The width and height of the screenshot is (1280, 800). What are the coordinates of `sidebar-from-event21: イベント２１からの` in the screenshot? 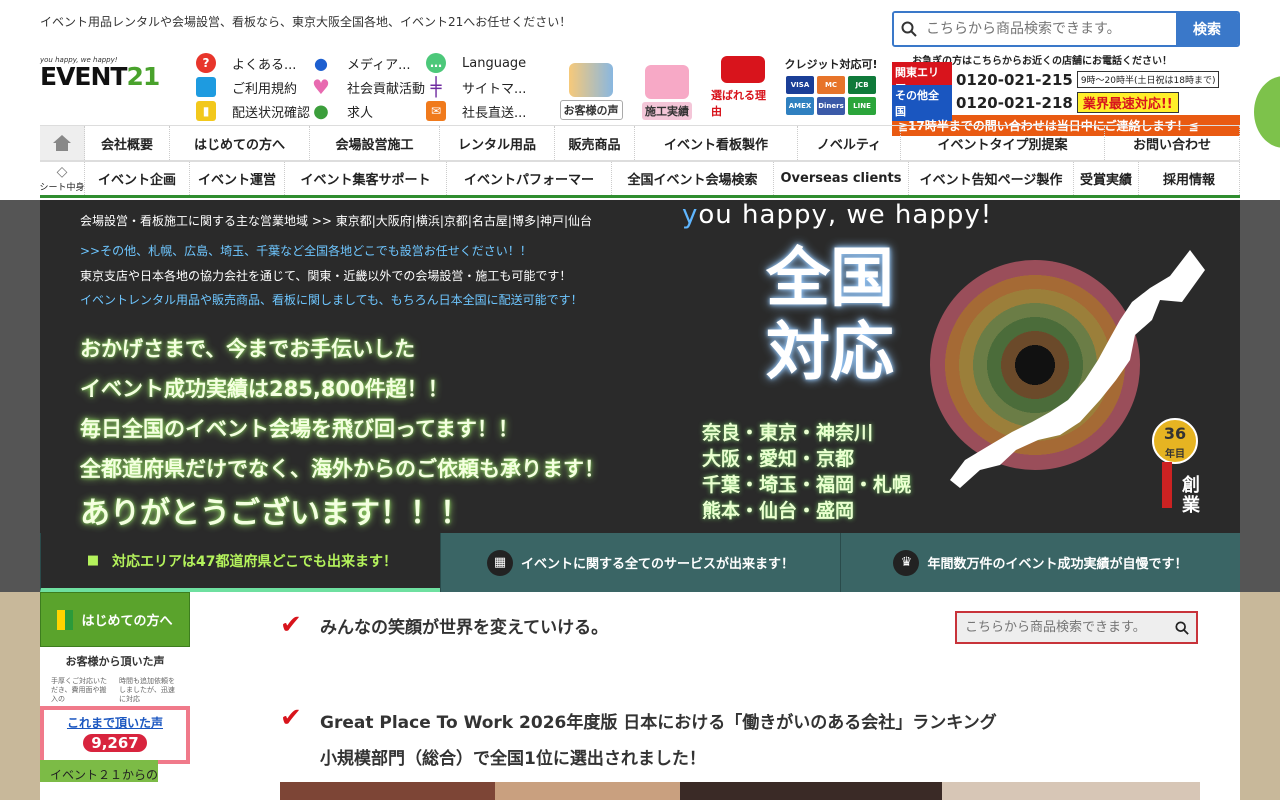 It's located at (99, 771).